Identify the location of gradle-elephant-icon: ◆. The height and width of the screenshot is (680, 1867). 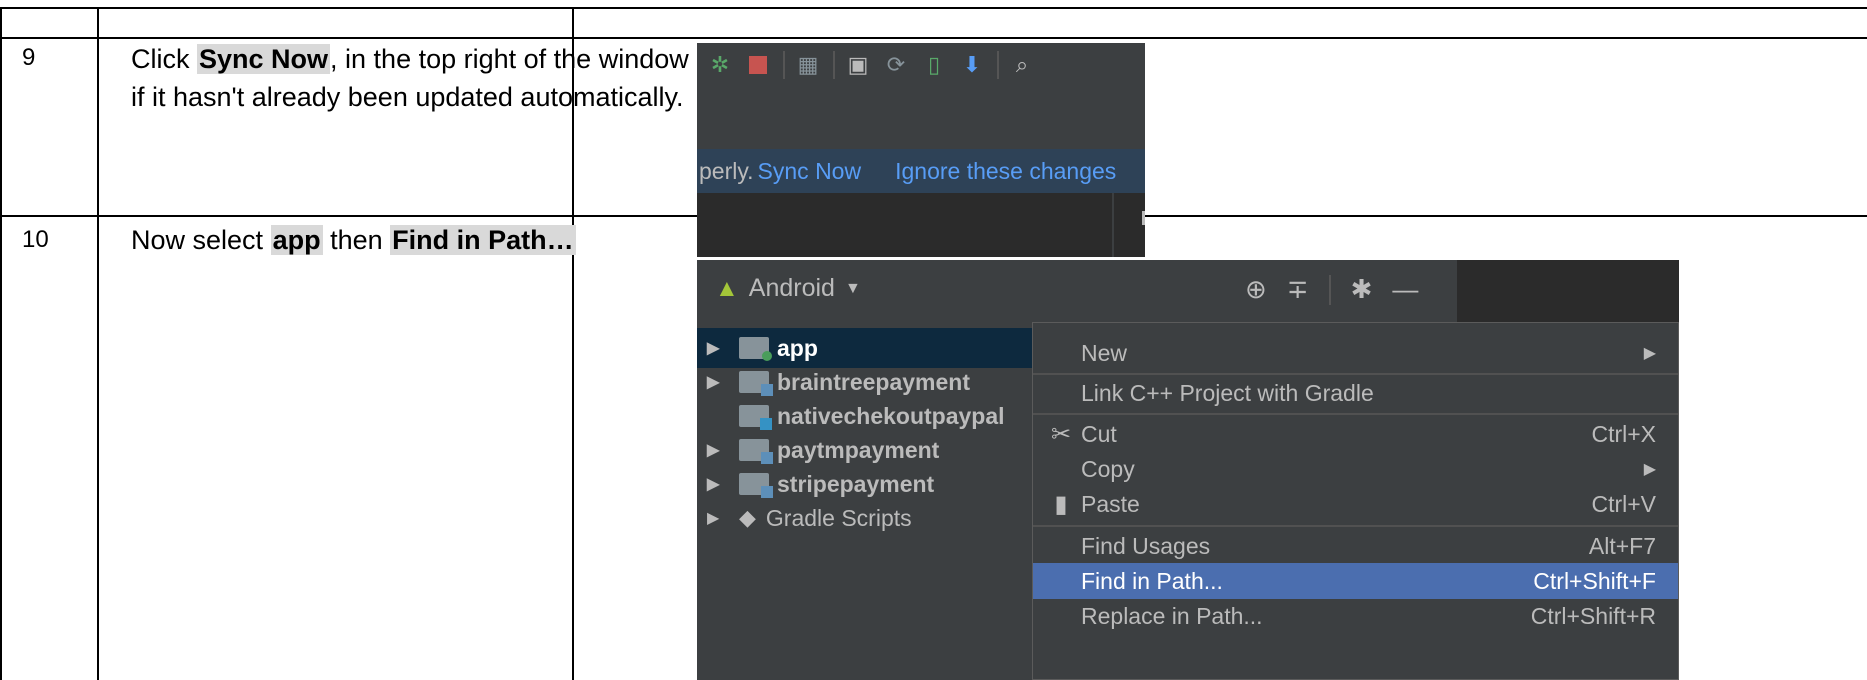
(747, 517).